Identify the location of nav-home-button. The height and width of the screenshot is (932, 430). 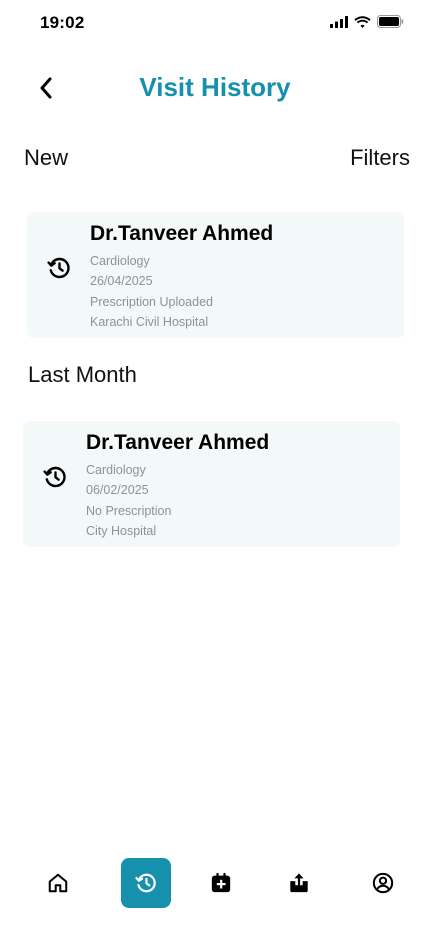
(58, 883).